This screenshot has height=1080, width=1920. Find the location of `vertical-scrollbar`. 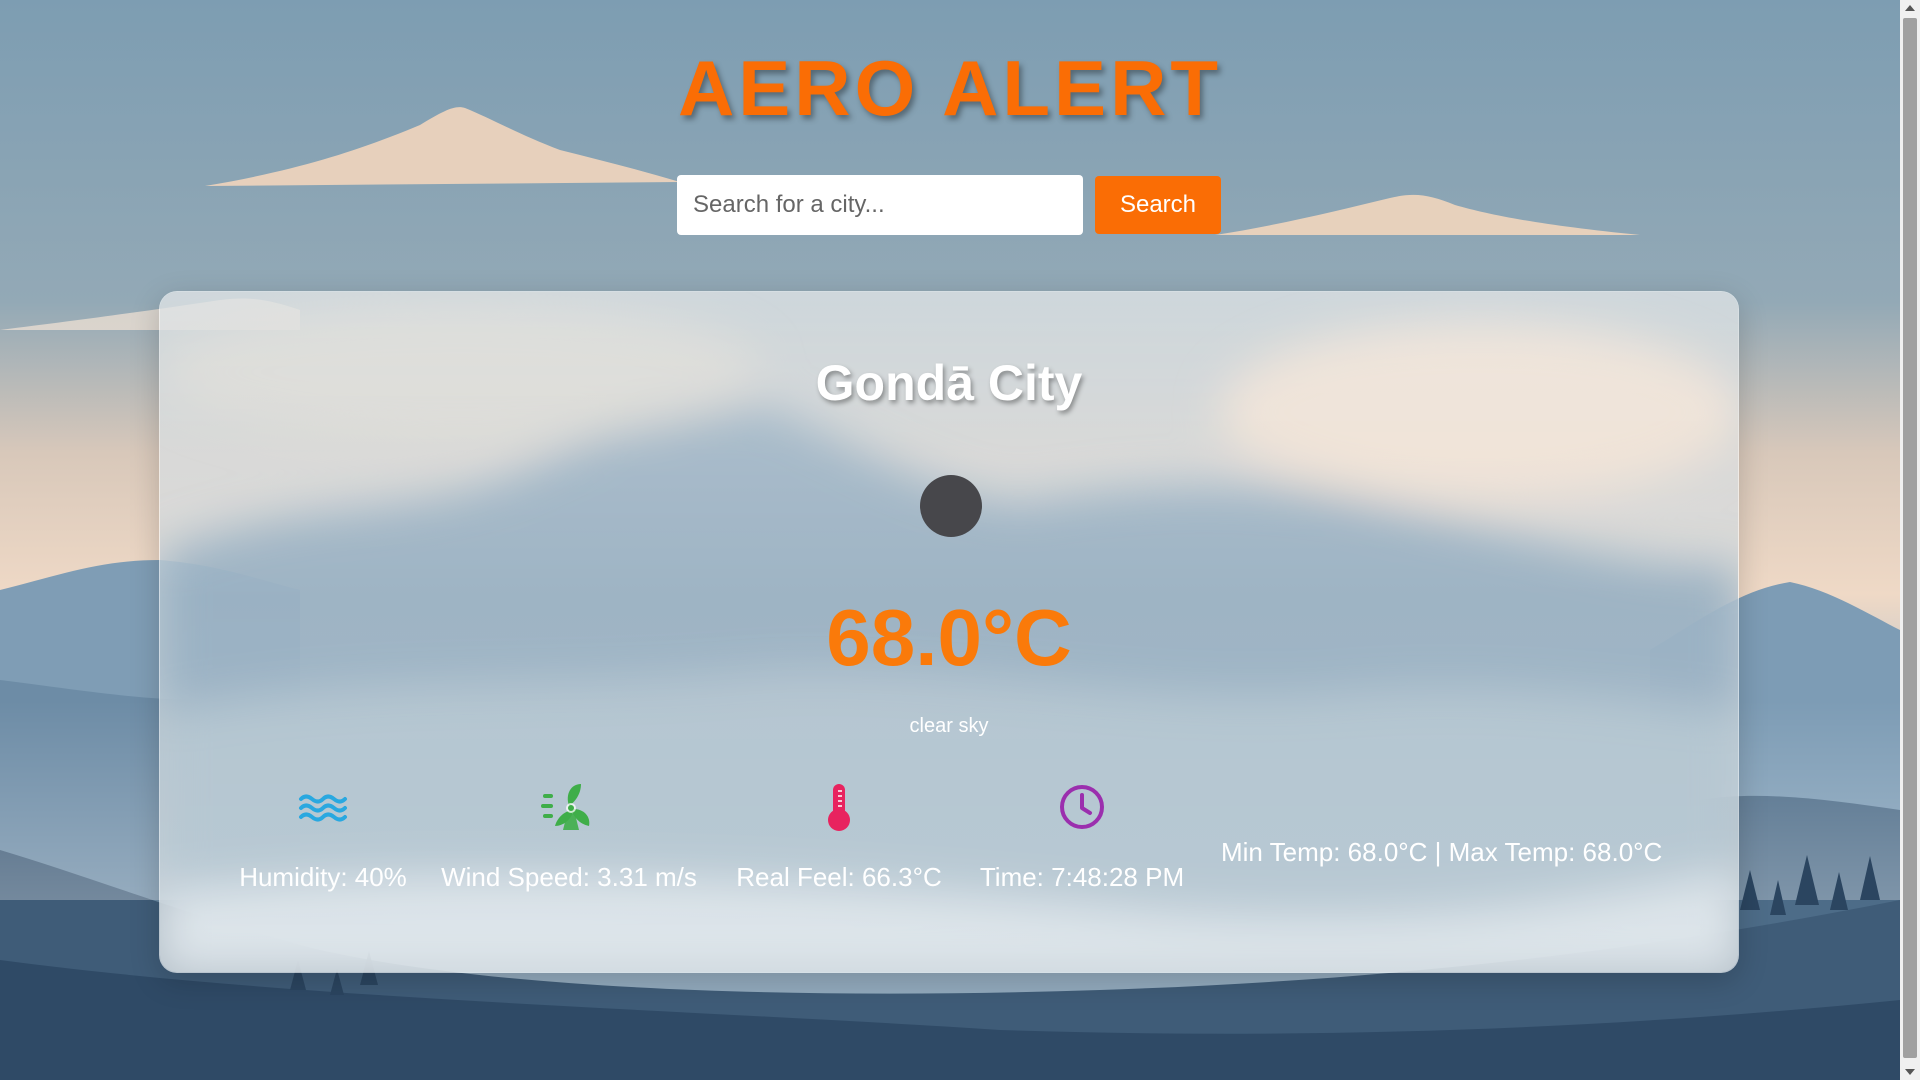

vertical-scrollbar is located at coordinates (1910, 540).